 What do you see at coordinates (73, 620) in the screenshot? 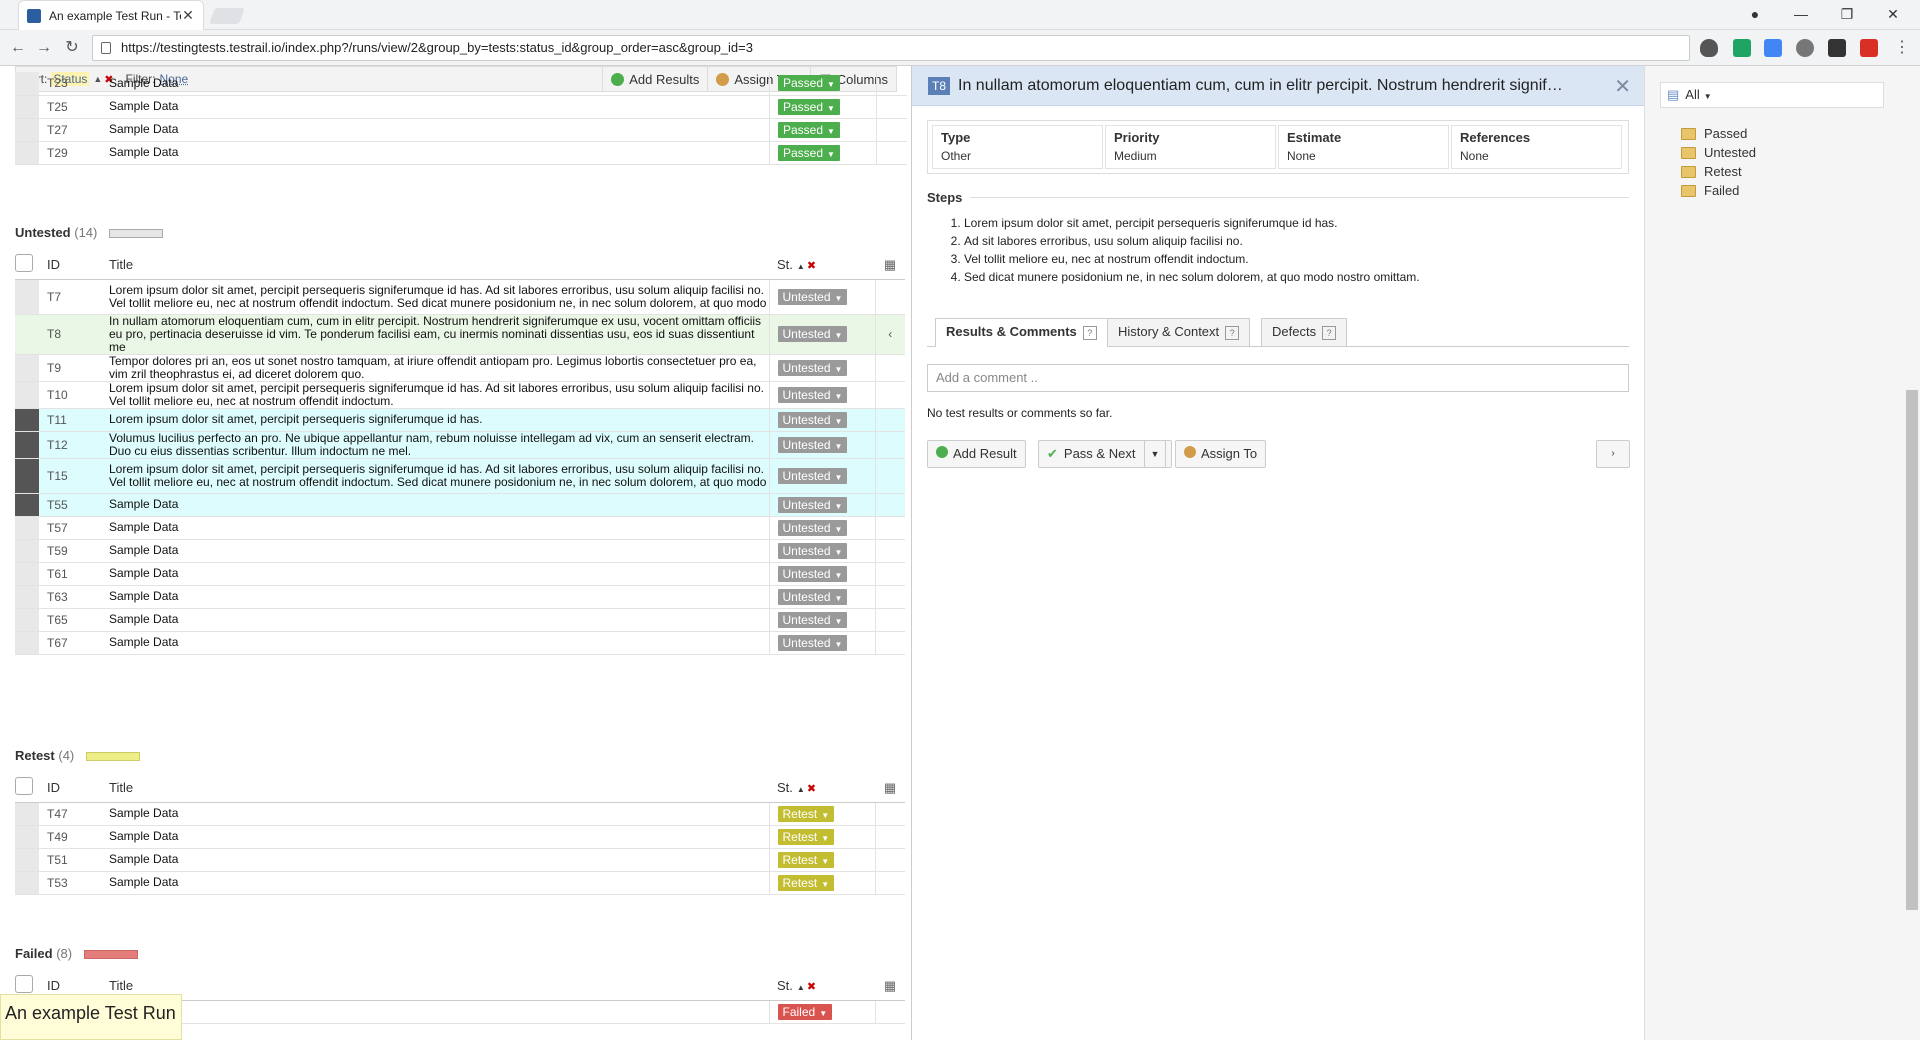
I see `test-id: T65` at bounding box center [73, 620].